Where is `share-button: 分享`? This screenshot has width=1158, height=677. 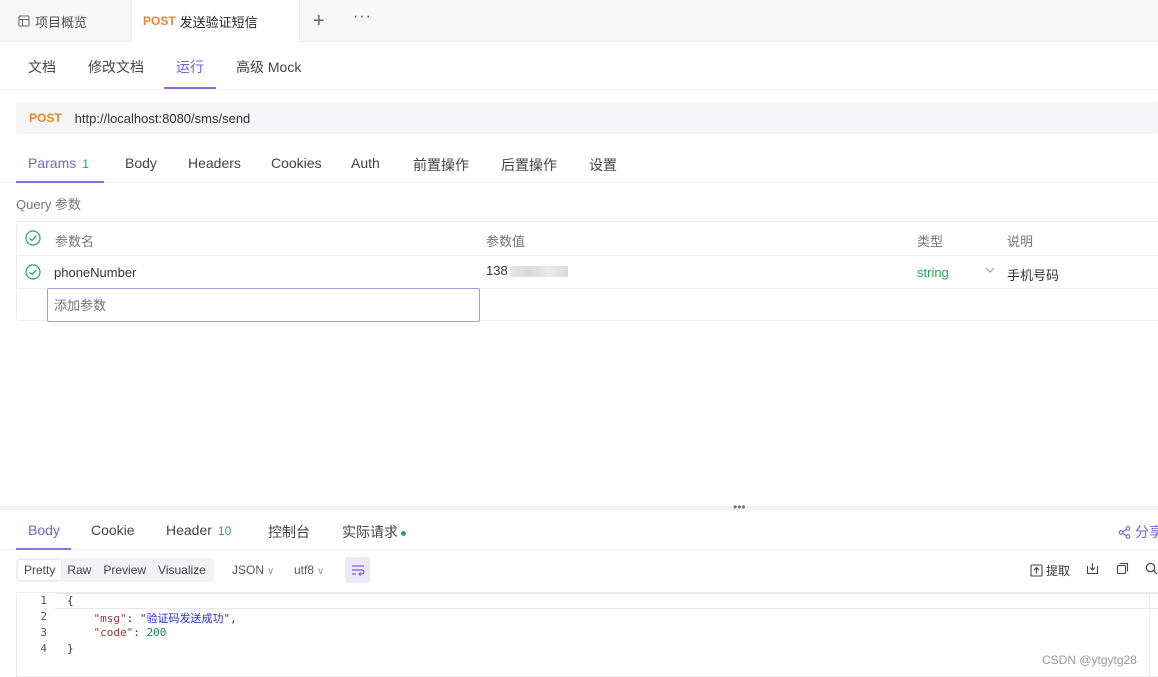
share-button: 分享 is located at coordinates (1138, 532).